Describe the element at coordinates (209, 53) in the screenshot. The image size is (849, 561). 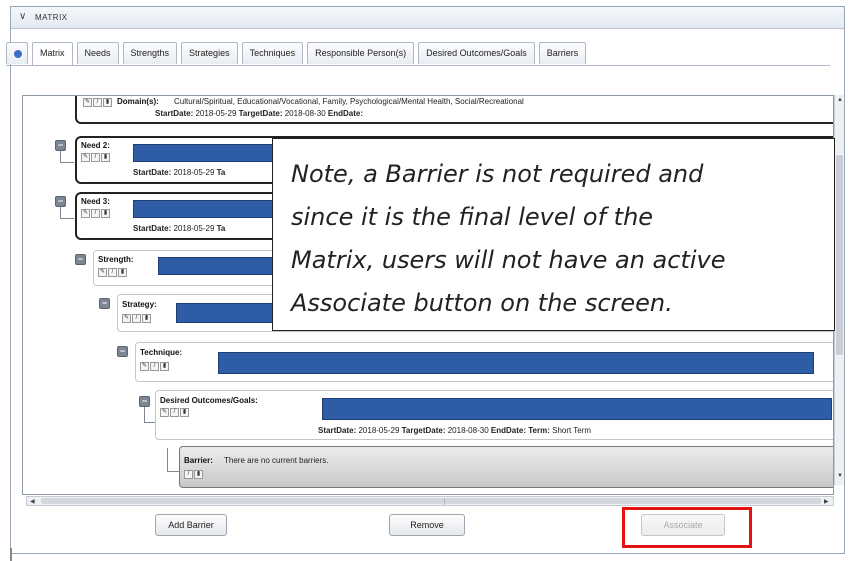
I see `tab-strategies: Strategies` at that location.